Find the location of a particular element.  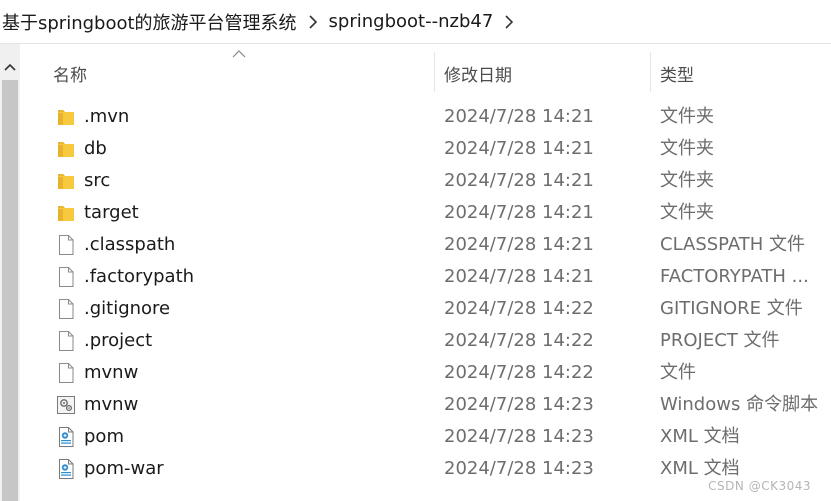

file-name: .classpath is located at coordinates (130, 244).